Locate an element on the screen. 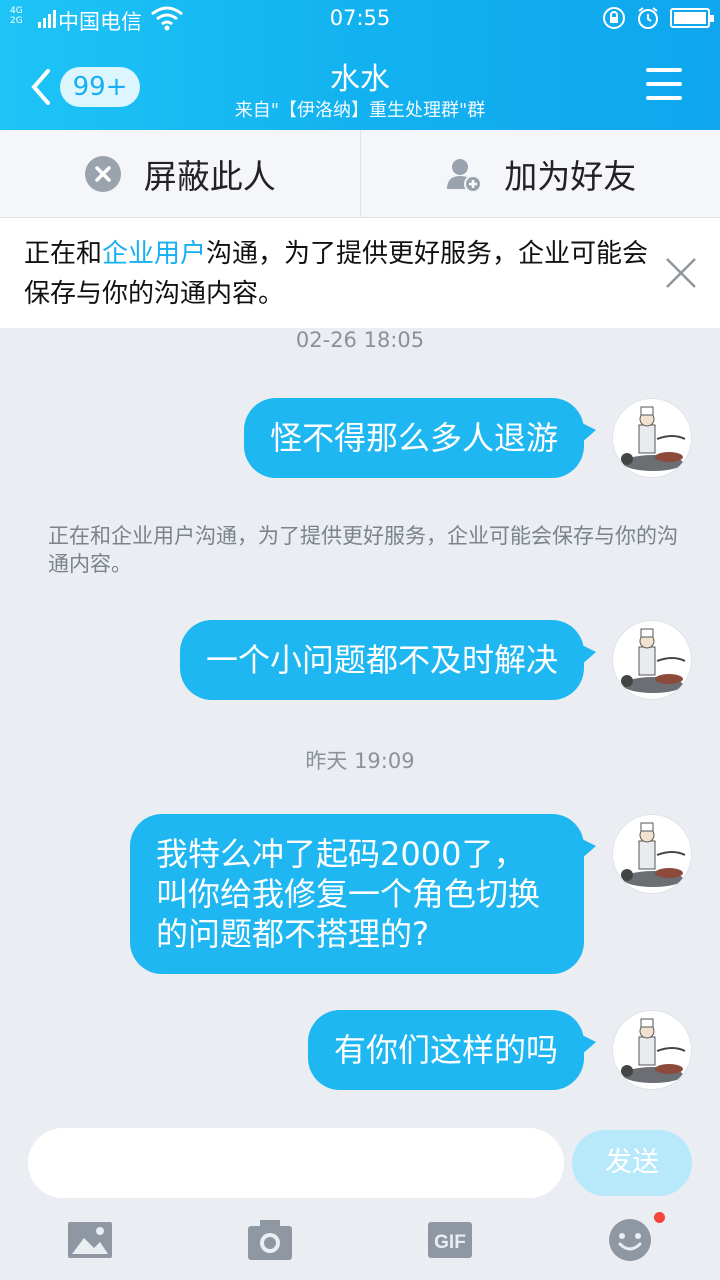 The width and height of the screenshot is (720, 1280). block-user-label: 屏蔽此人 is located at coordinates (209, 176).